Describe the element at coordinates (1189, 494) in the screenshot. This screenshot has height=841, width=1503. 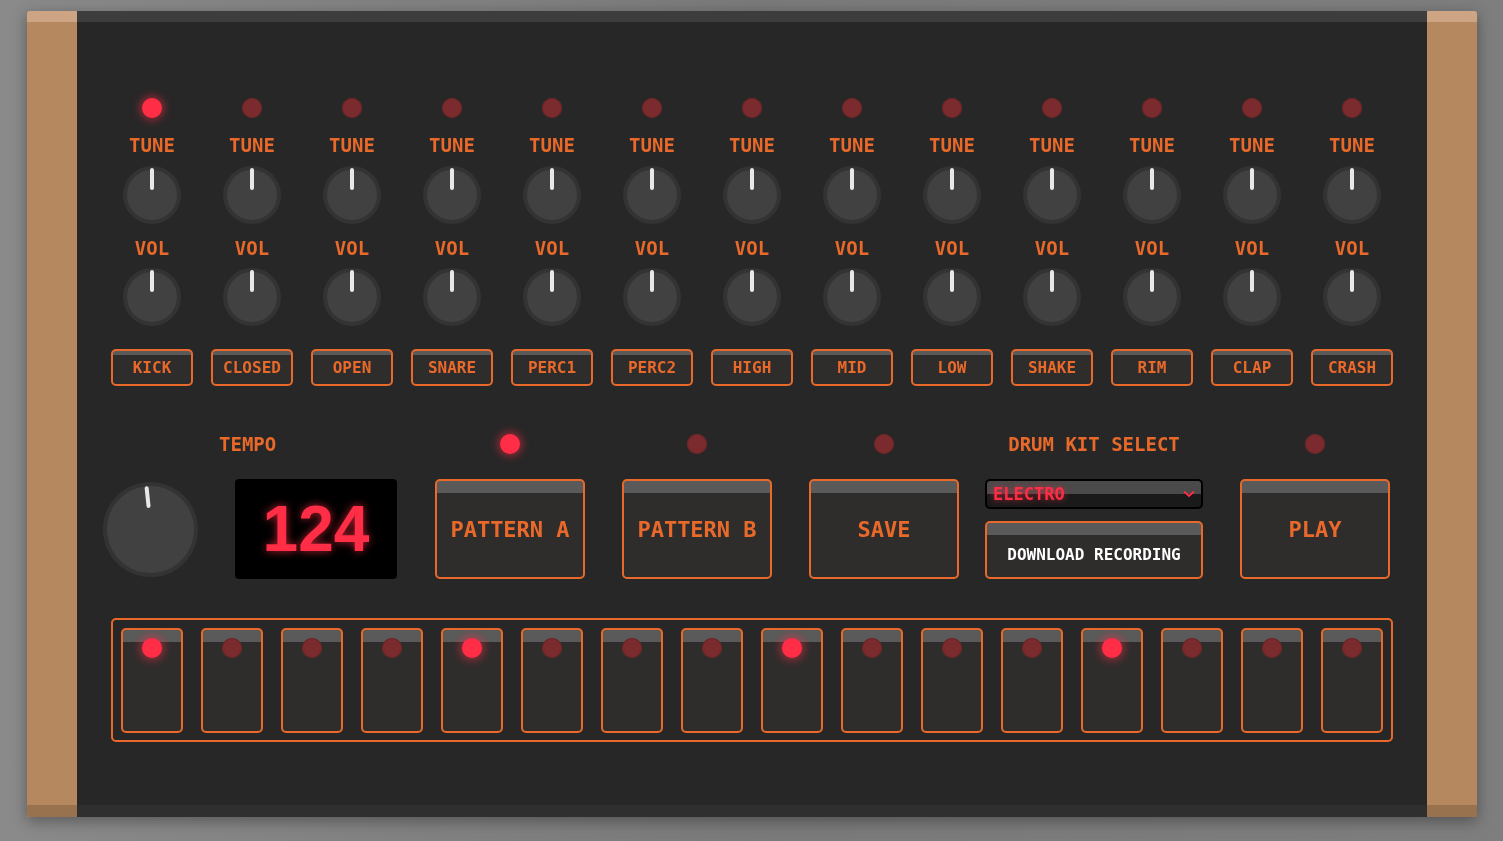
I see `chevron-down-icon` at that location.